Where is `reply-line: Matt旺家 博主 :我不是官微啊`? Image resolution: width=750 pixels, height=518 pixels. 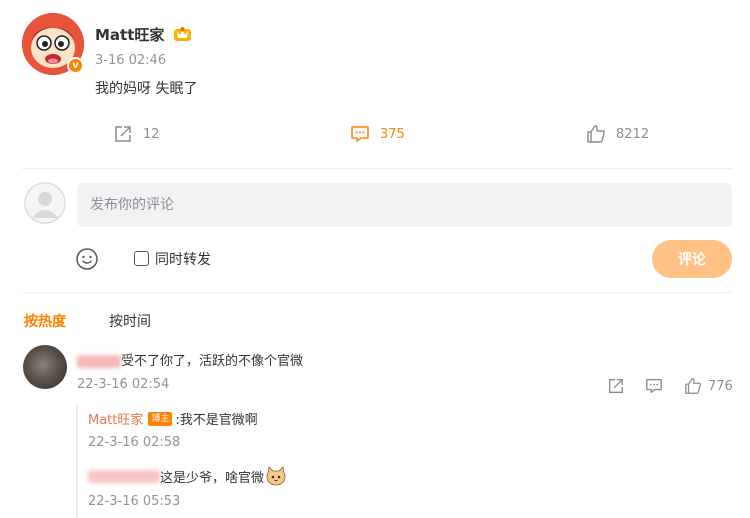 reply-line: Matt旺家 博主 :我不是官微啊 is located at coordinates (173, 418).